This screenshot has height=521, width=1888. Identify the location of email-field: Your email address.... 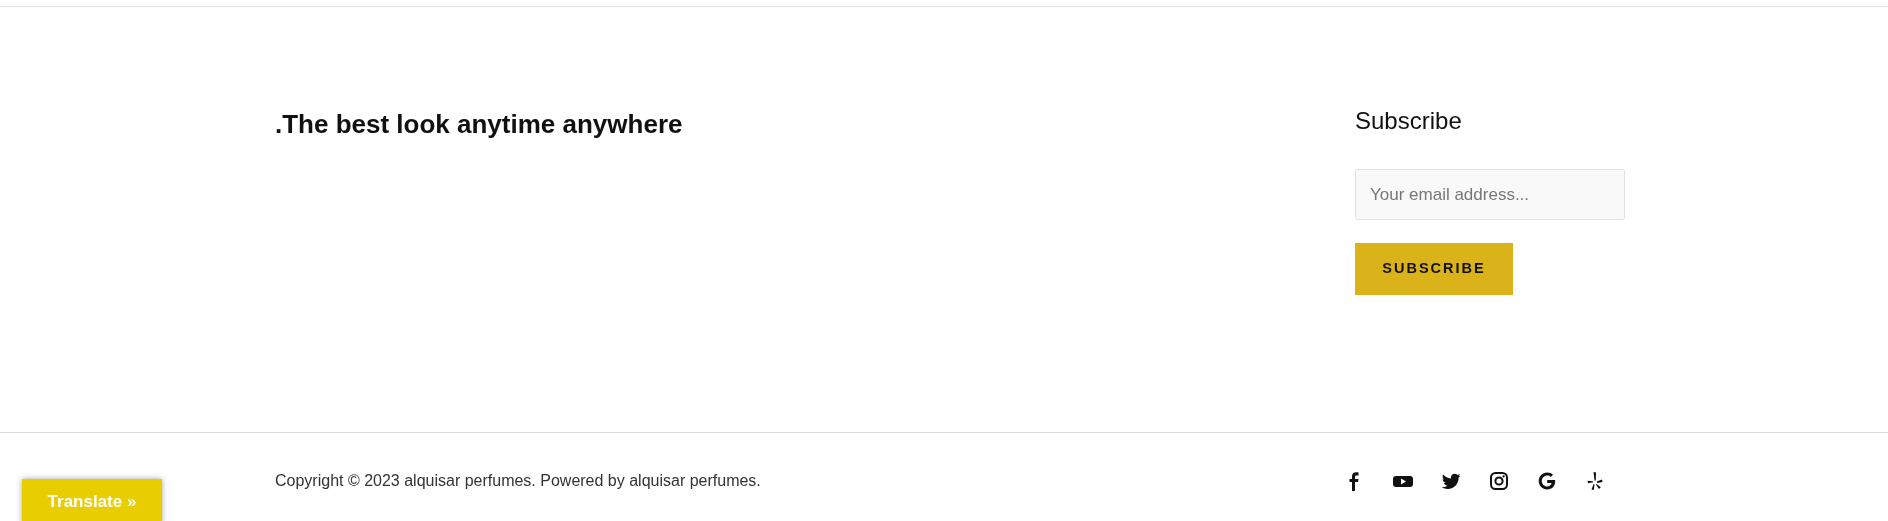
(1490, 194).